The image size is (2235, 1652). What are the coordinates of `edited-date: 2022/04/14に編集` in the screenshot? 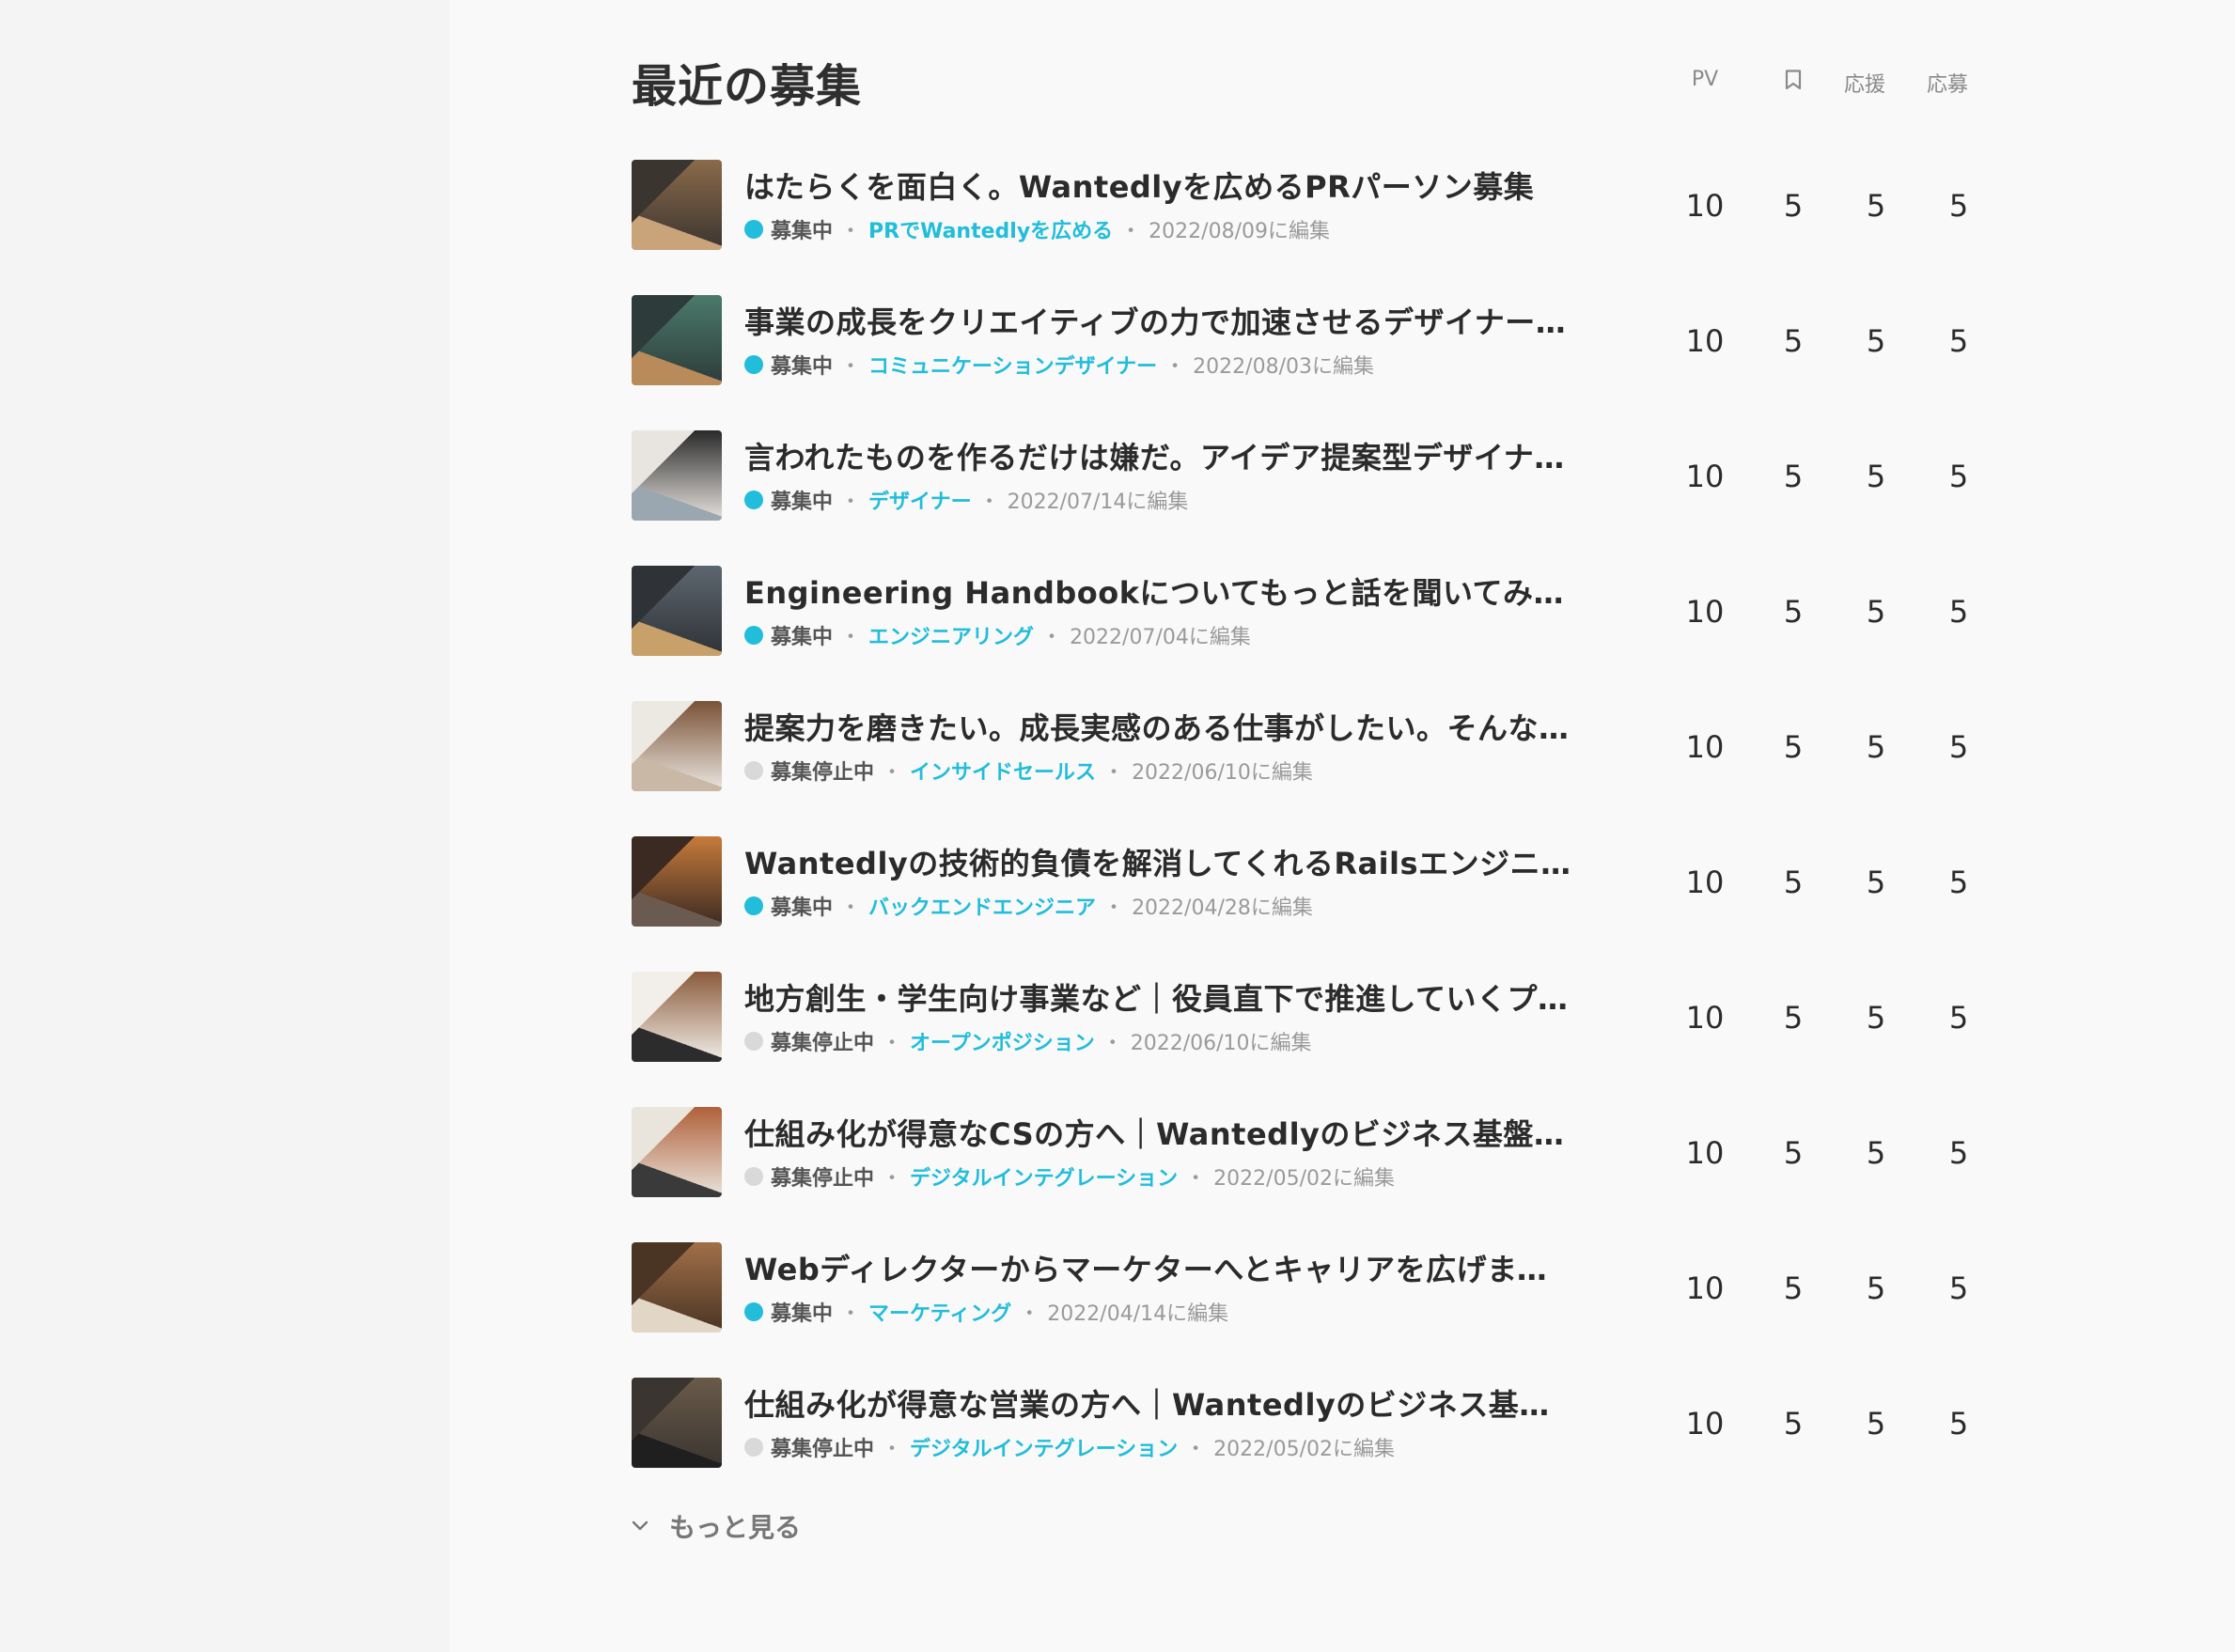 It's located at (1138, 1314).